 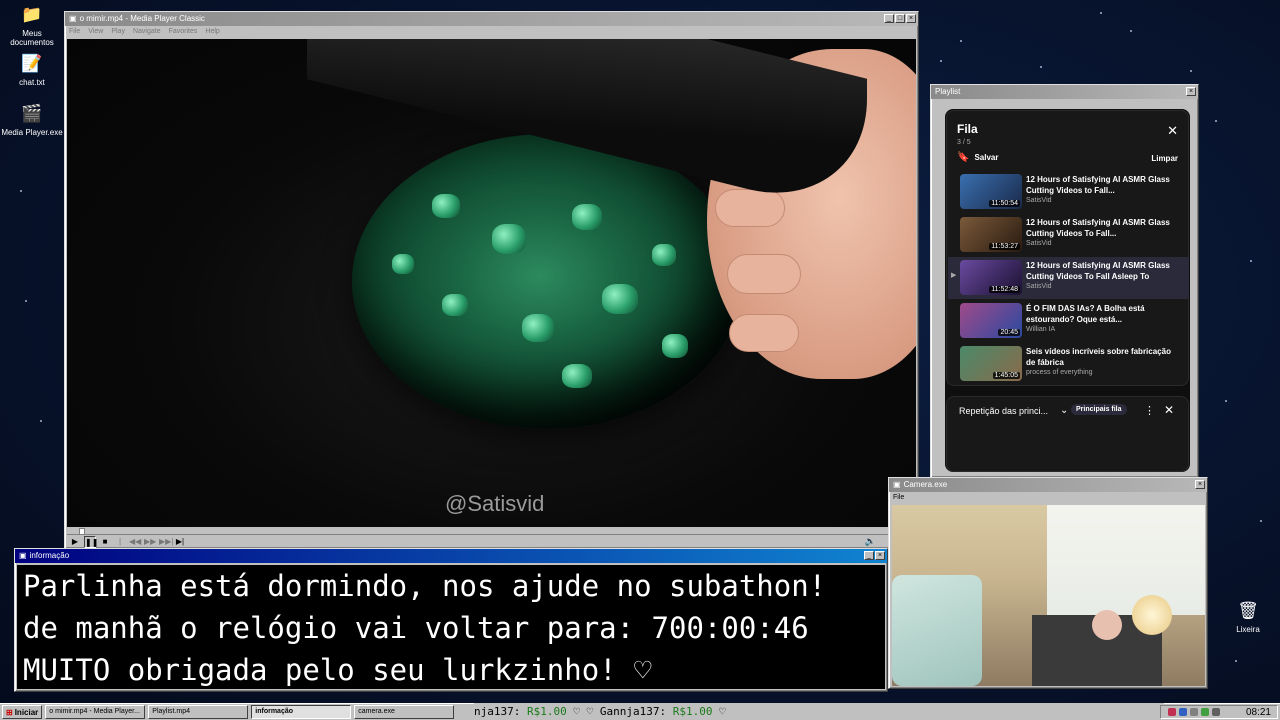 What do you see at coordinates (404, 712) in the screenshot?
I see `taskbar-item-camera: camera.exe` at bounding box center [404, 712].